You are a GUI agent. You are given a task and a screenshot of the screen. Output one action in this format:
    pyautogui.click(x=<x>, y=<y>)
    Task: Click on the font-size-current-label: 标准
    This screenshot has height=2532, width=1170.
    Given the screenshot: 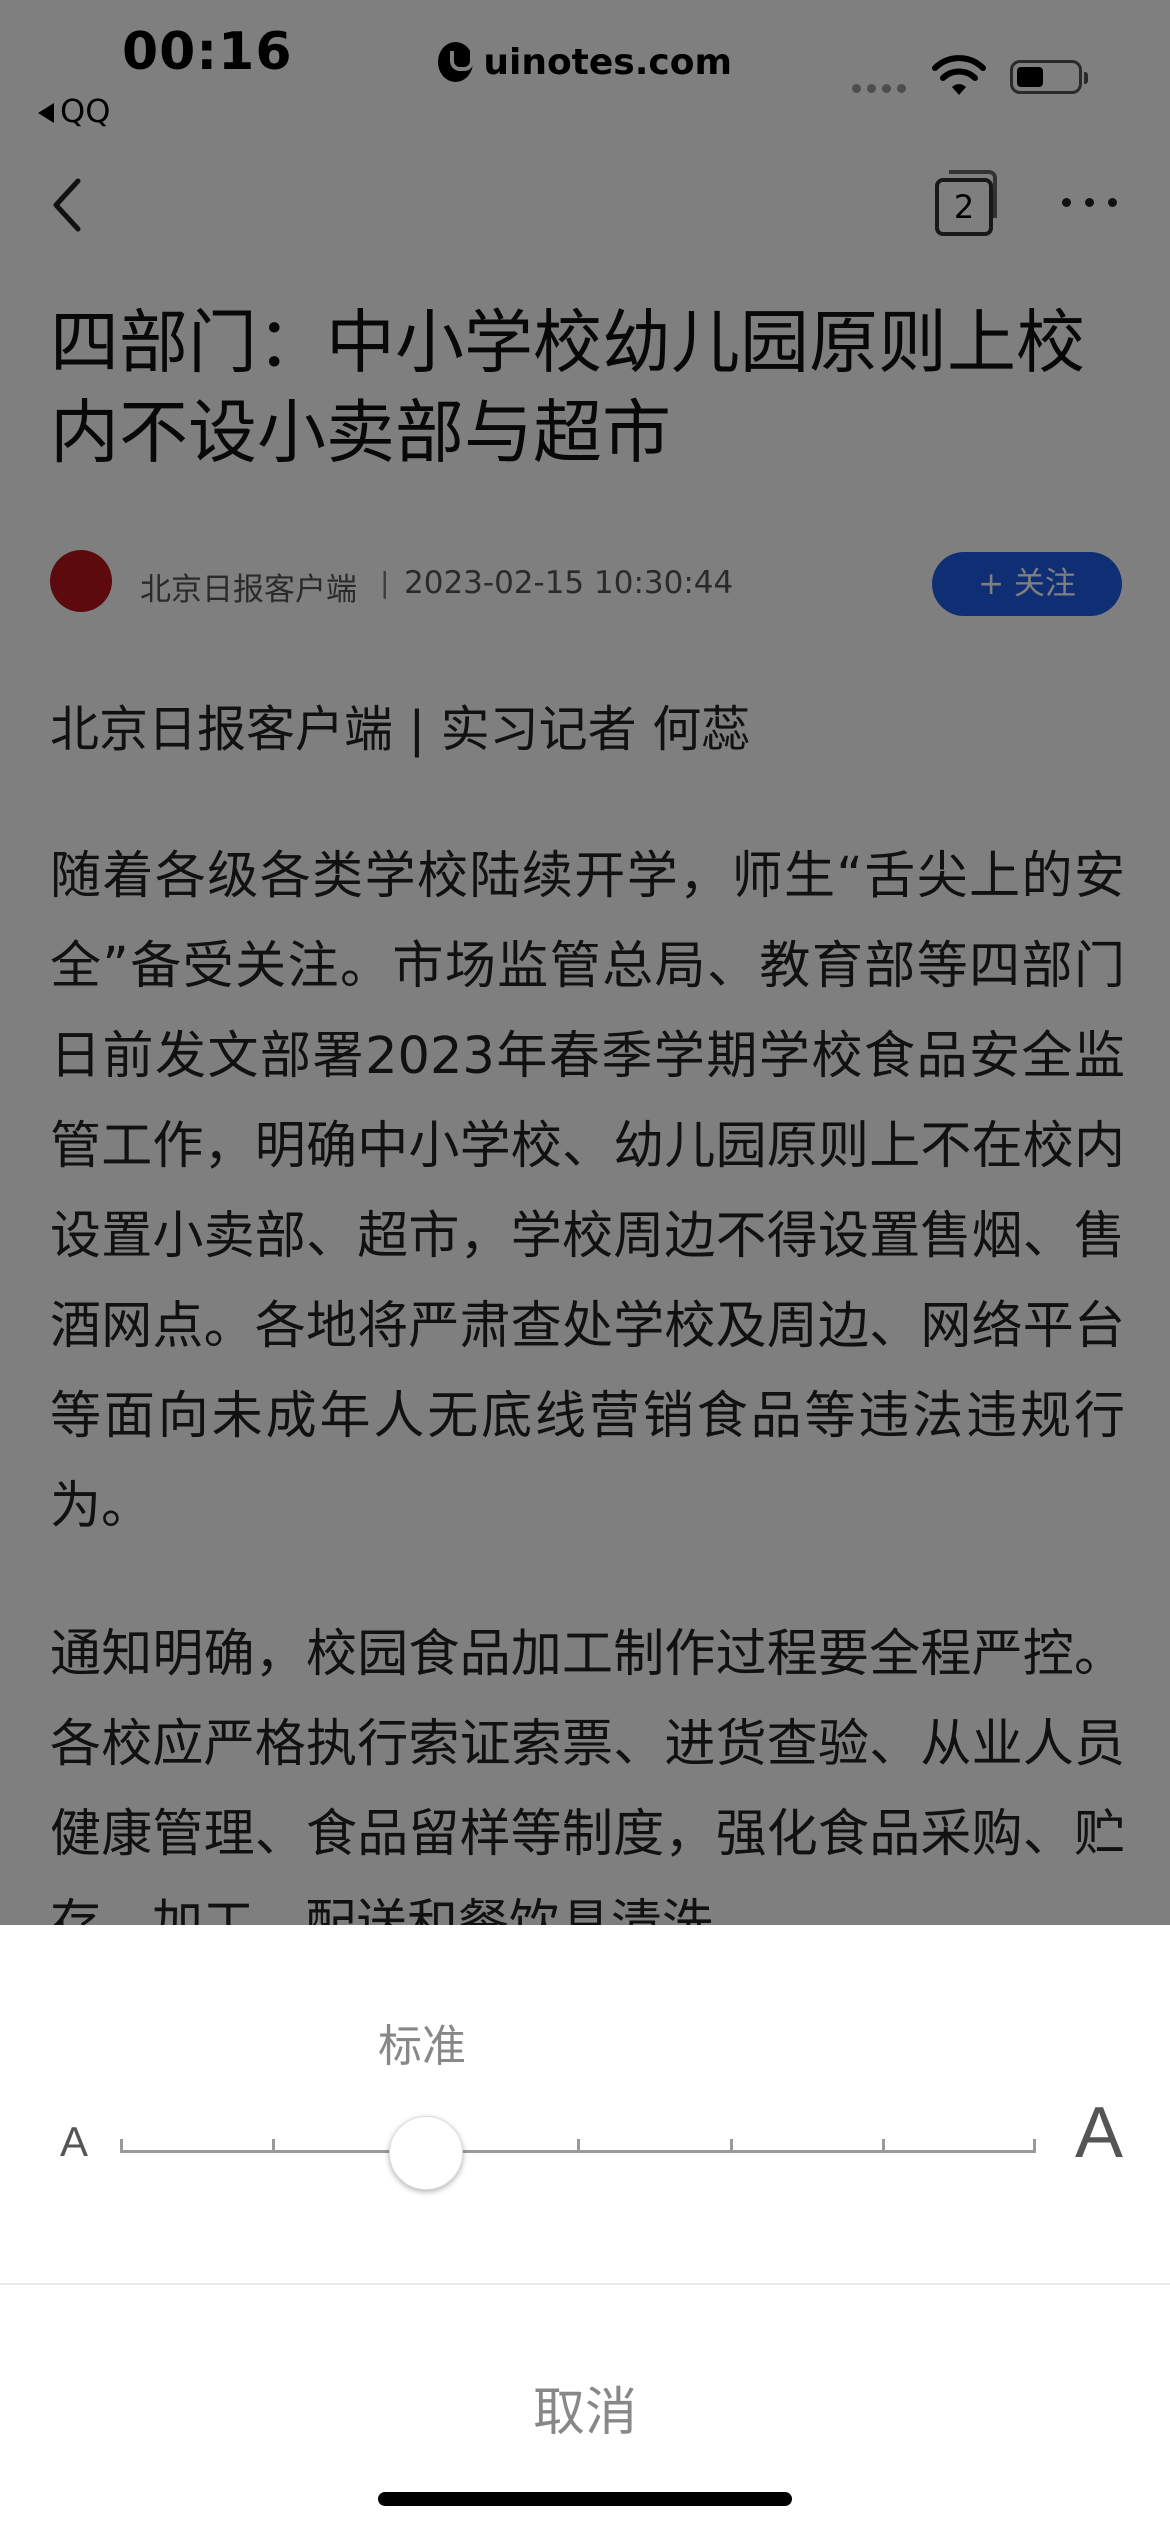 What is the action you would take?
    pyautogui.click(x=422, y=2046)
    